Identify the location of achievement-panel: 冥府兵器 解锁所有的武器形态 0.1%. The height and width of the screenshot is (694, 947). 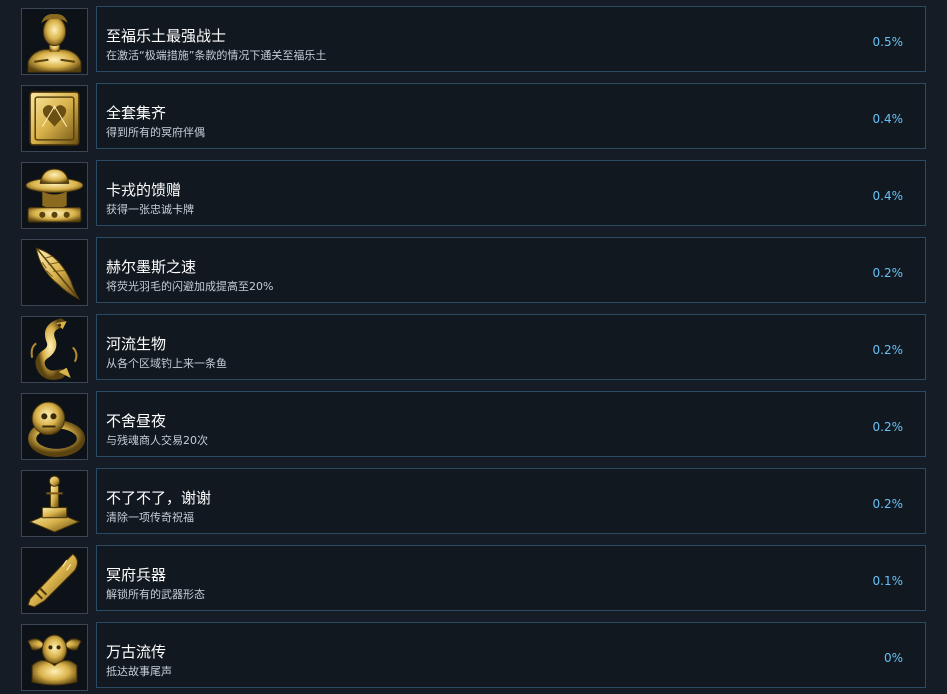
(511, 578).